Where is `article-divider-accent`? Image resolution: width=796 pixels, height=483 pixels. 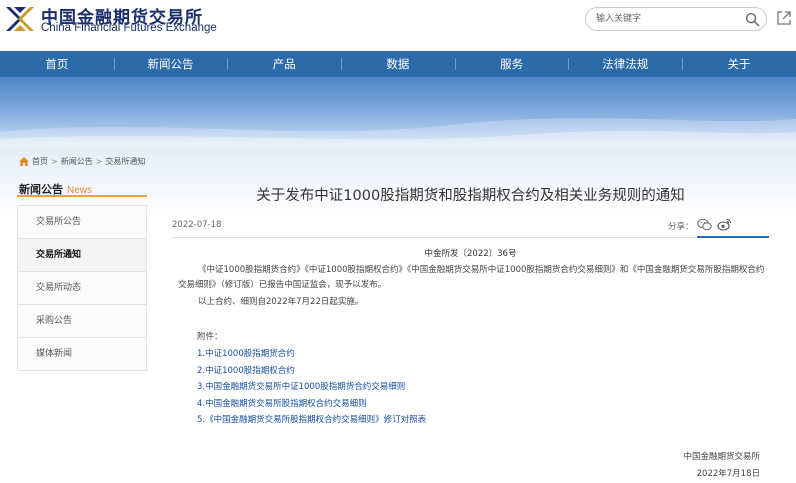 article-divider-accent is located at coordinates (733, 237).